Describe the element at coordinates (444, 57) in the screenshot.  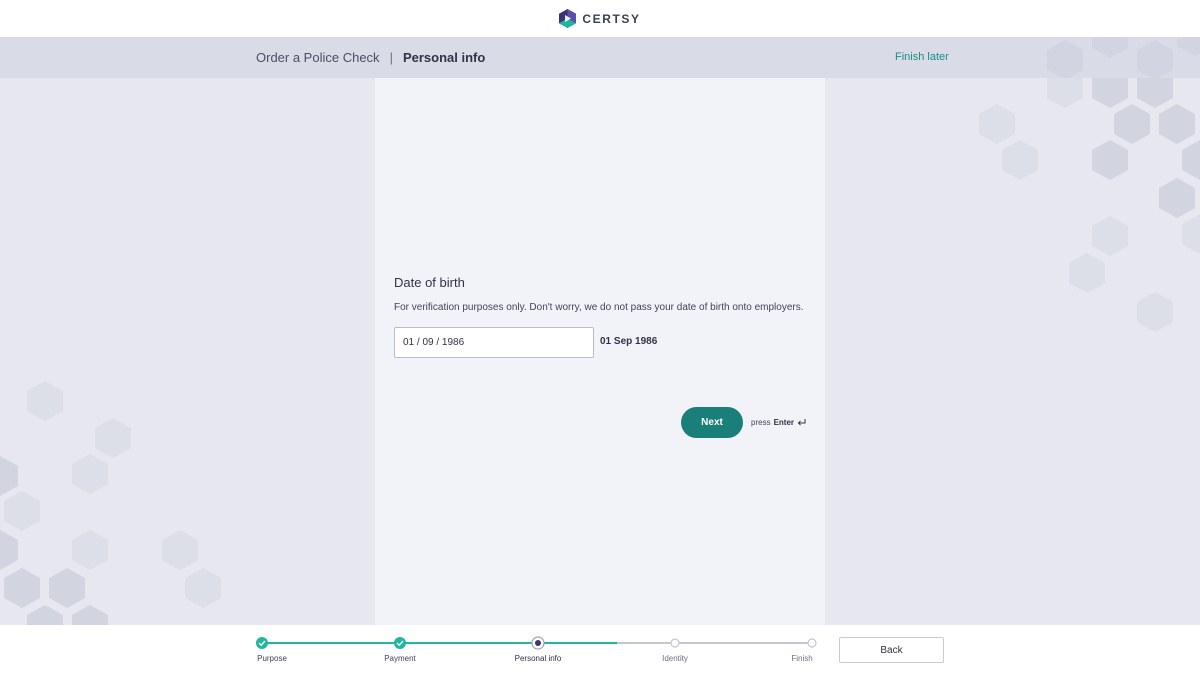
I see `breadcrumb-current: Personal info` at that location.